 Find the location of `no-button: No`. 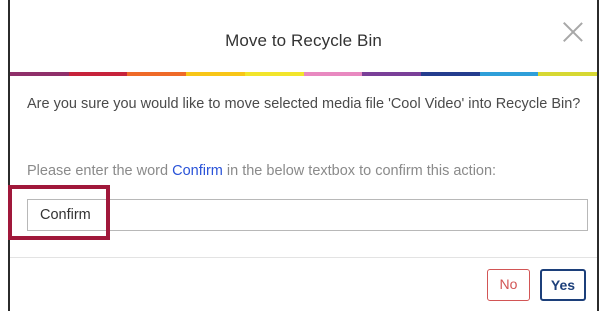

no-button: No is located at coordinates (508, 285).